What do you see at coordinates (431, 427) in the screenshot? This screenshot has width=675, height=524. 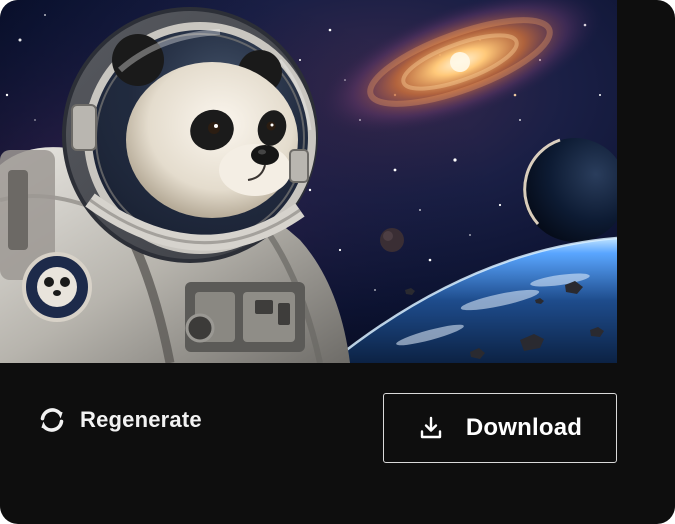 I see `download-icon` at bounding box center [431, 427].